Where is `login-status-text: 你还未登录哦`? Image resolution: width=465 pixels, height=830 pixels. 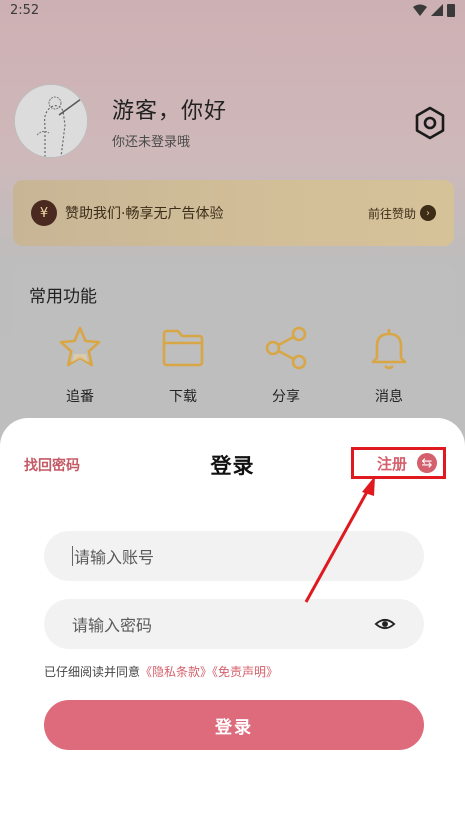 login-status-text: 你还未登录哦 is located at coordinates (151, 142).